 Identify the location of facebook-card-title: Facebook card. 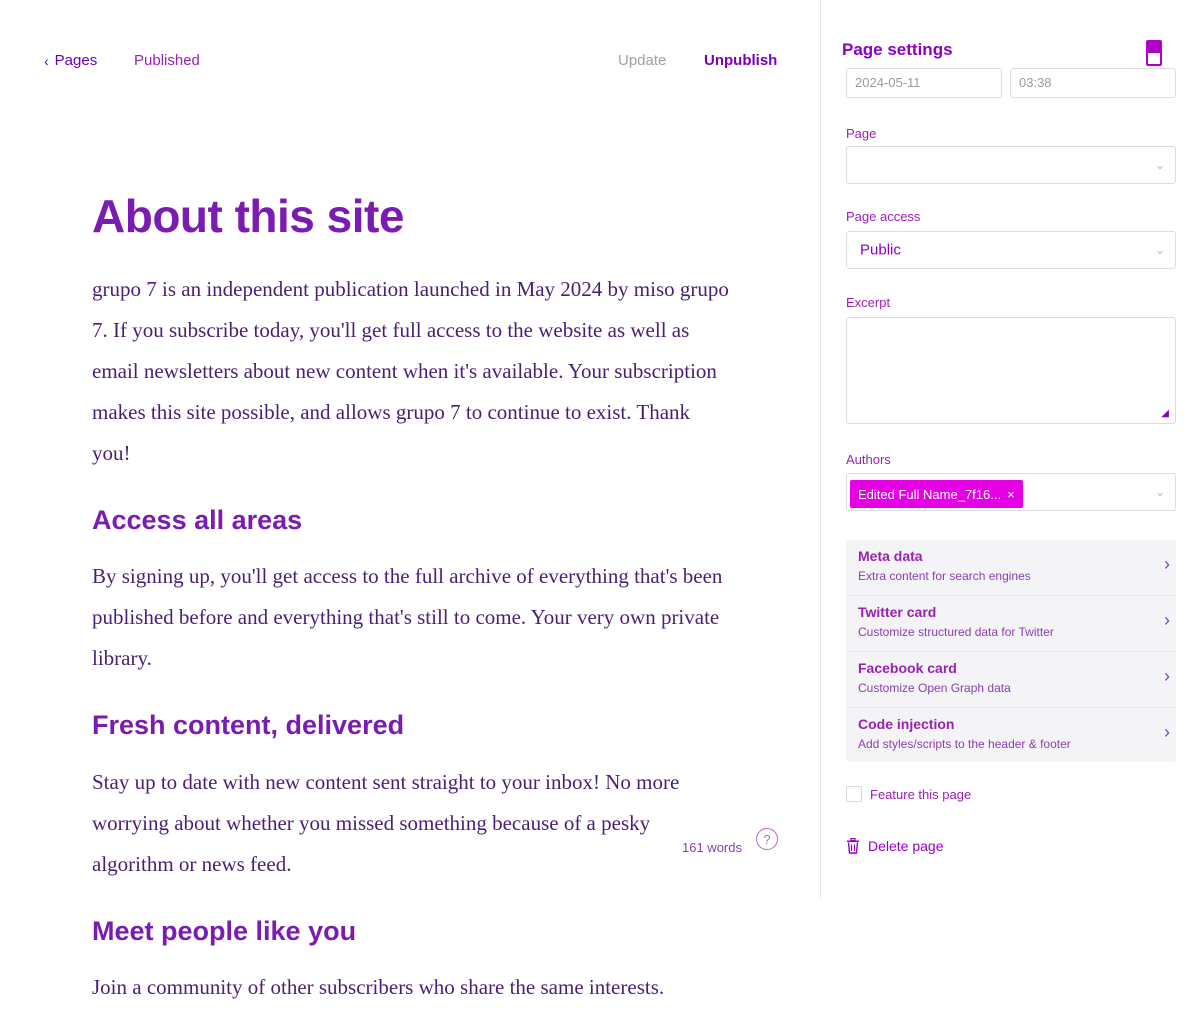
(907, 668).